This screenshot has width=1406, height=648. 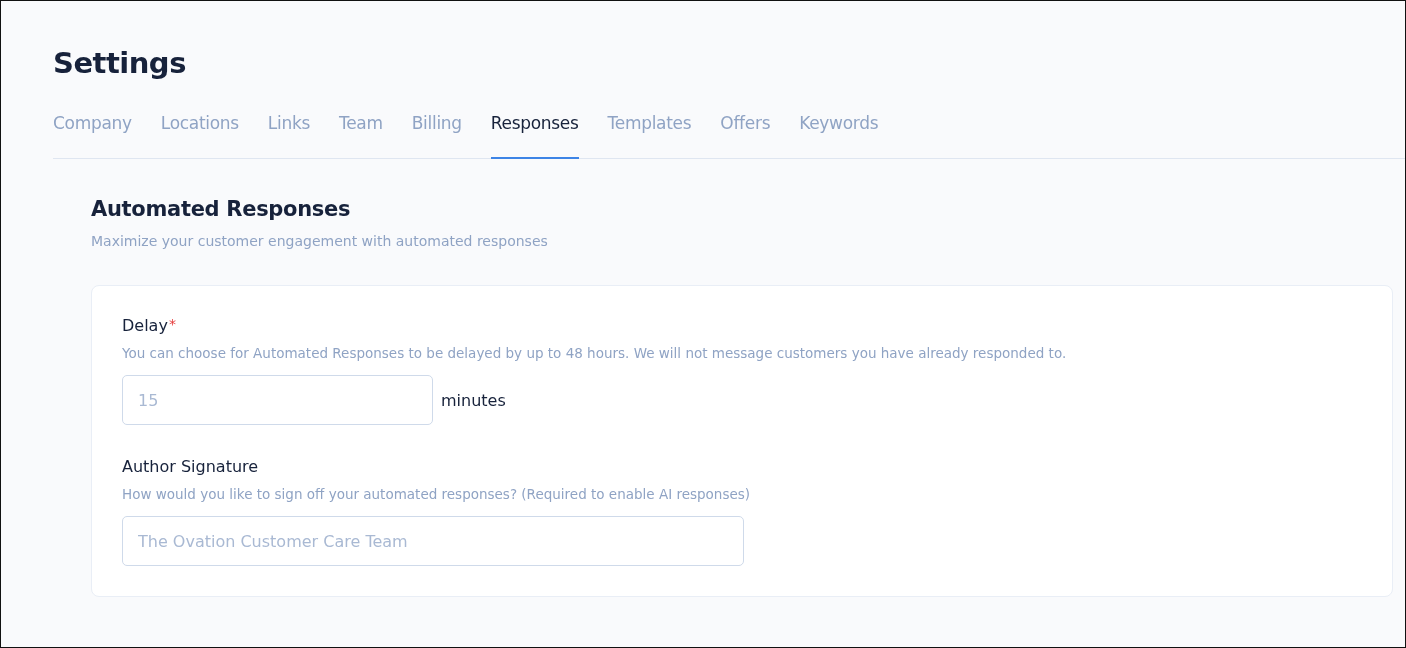 I want to click on tab: Locations, so click(x=199, y=134).